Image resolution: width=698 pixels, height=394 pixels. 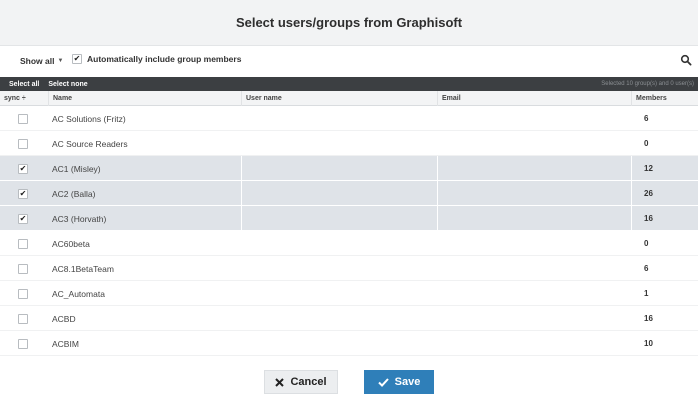 I want to click on group-name: AC Solutions (Fritz), so click(x=89, y=118).